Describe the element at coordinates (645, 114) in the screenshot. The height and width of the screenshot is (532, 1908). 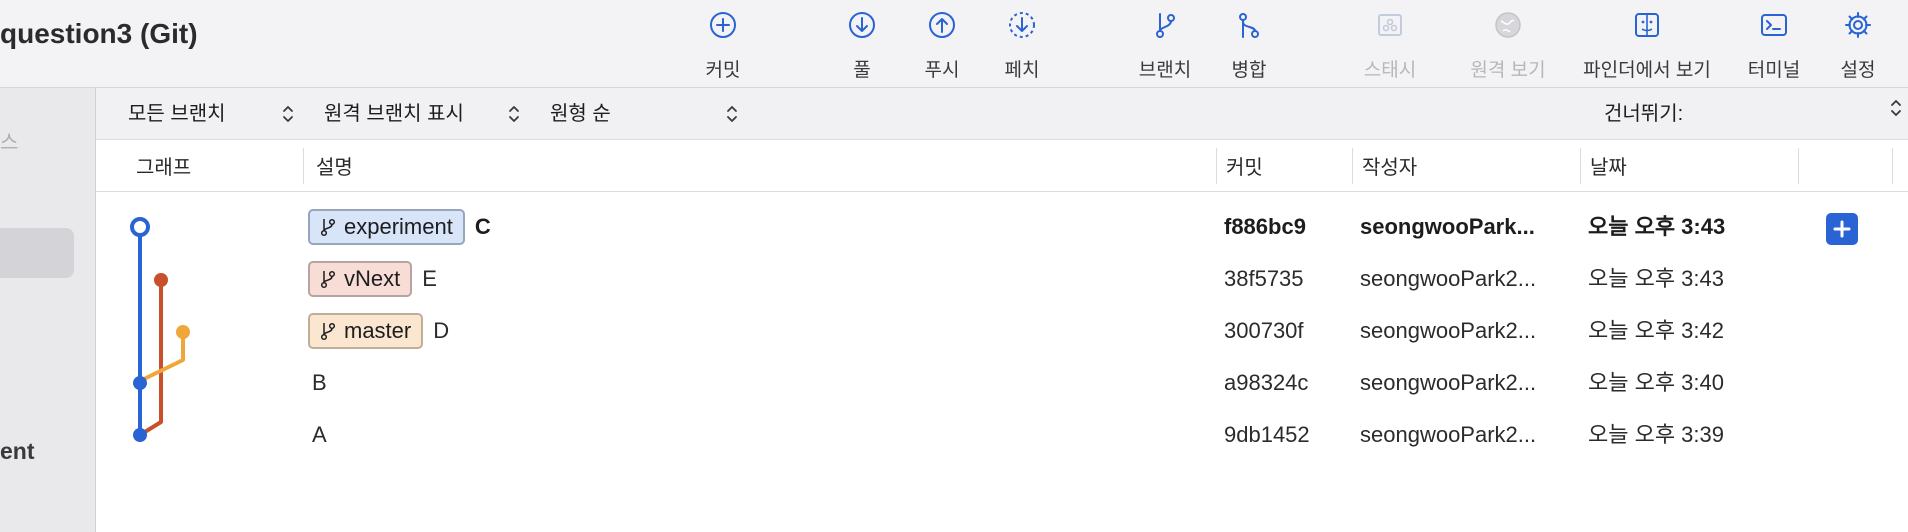
I see `order-select: 원형 순` at that location.